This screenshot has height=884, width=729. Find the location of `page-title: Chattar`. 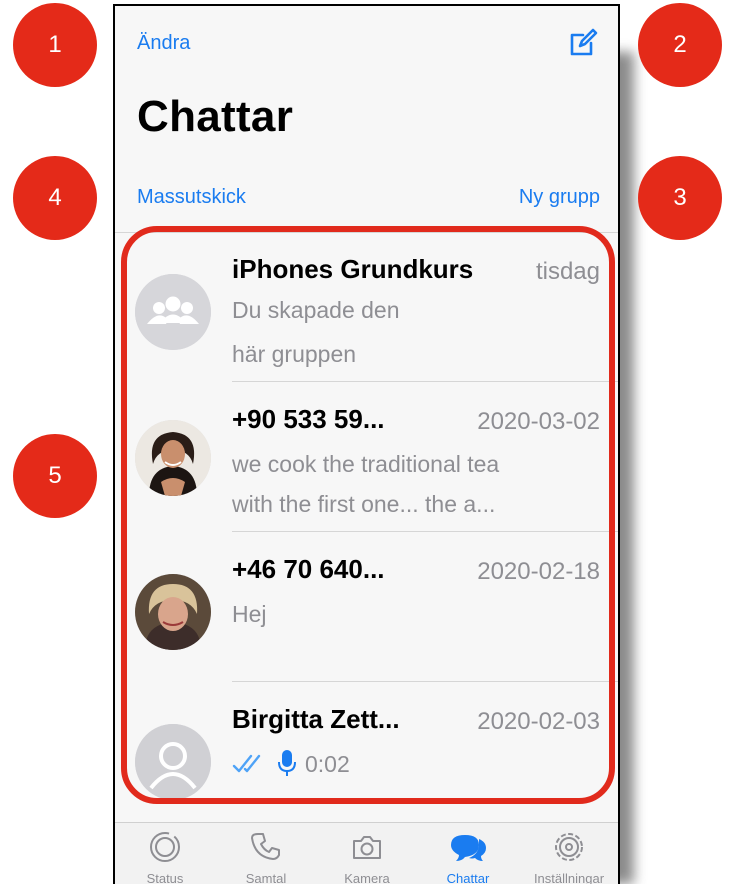

page-title: Chattar is located at coordinates (215, 116).